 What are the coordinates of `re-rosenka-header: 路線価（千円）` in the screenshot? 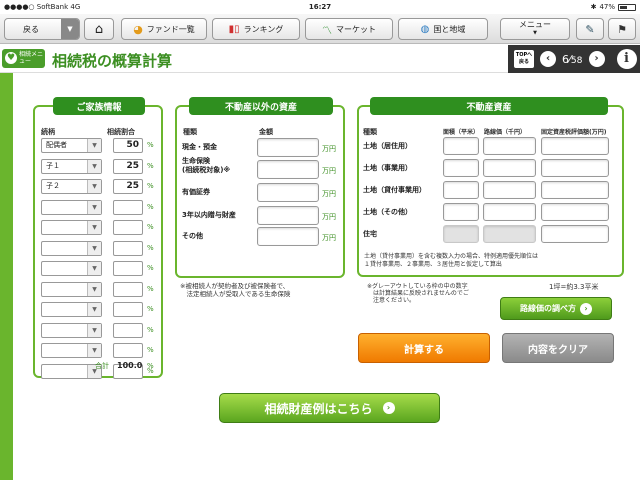 It's located at (505, 132).